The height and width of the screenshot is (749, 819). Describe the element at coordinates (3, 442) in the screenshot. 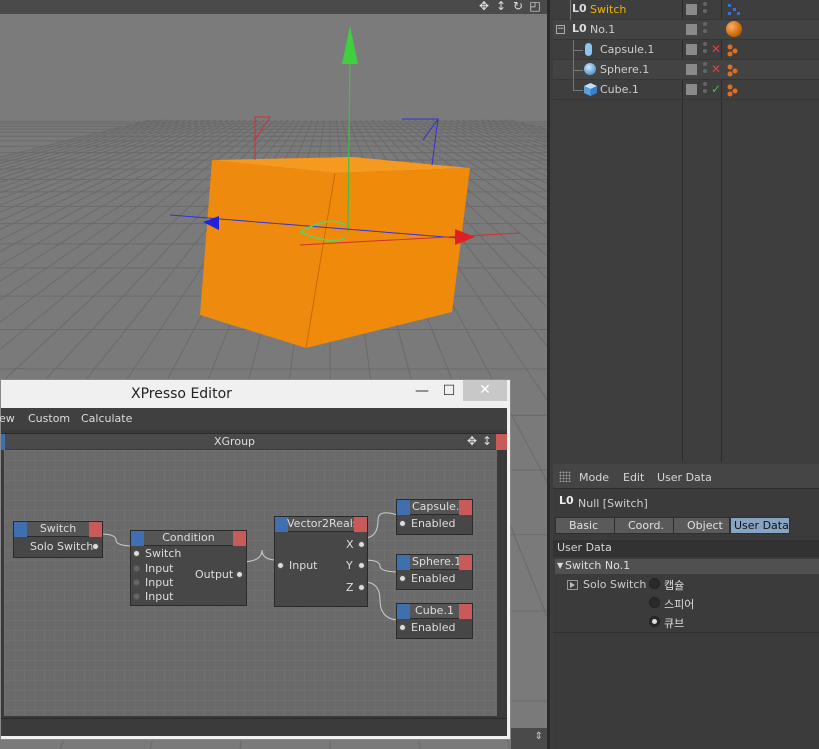

I see `xgroup-input-tab` at that location.